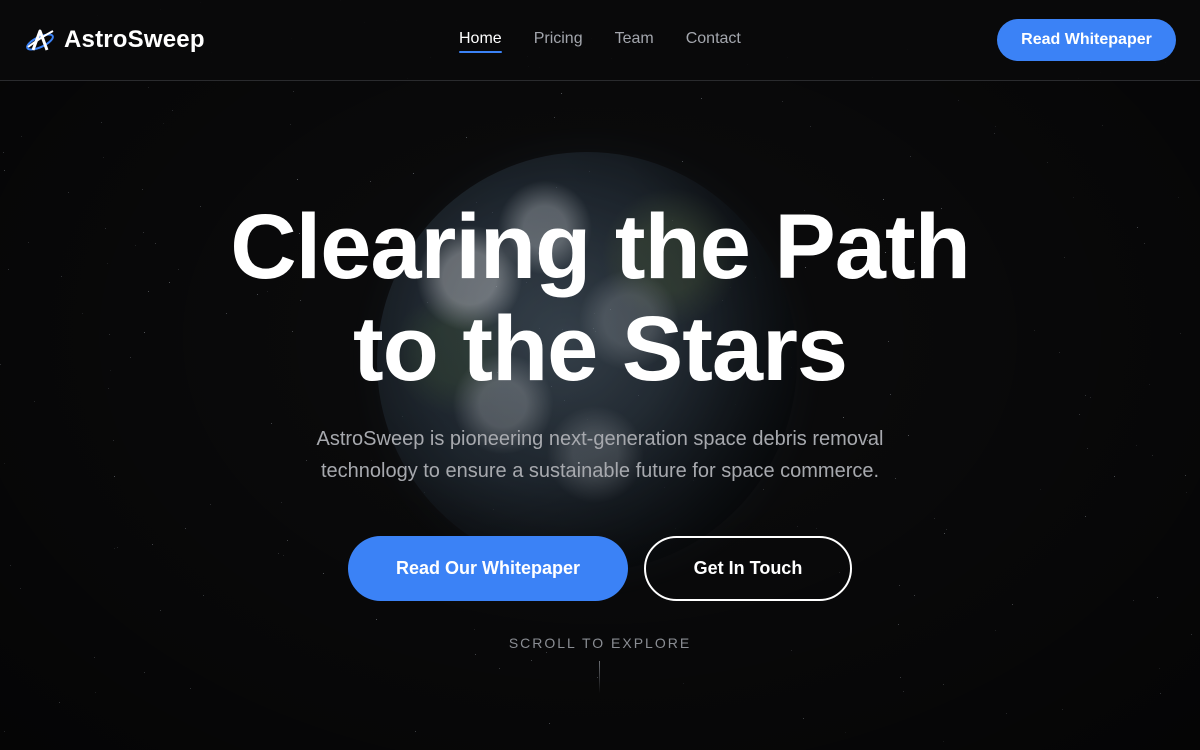 This screenshot has width=1200, height=750. What do you see at coordinates (634, 40) in the screenshot?
I see `nav-item-team: Team` at bounding box center [634, 40].